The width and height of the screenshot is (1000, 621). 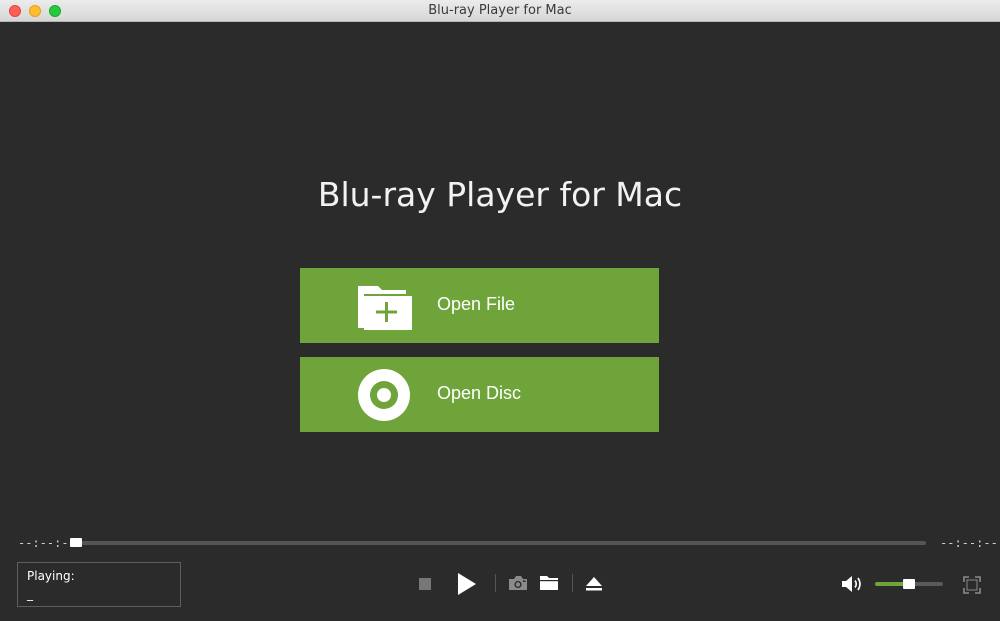 What do you see at coordinates (594, 584) in the screenshot?
I see `eject-icon` at bounding box center [594, 584].